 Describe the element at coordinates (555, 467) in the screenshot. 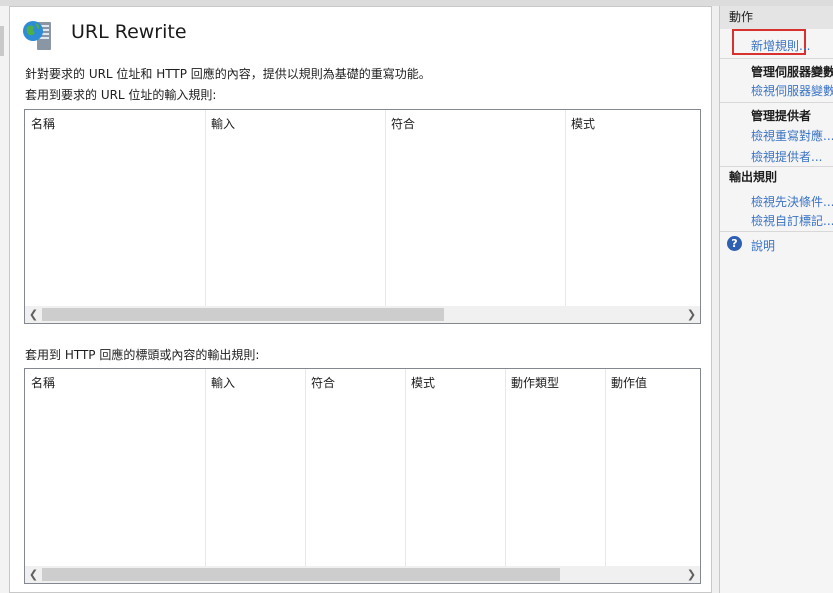

I see `outbound-col-action-type: 動作類型` at that location.